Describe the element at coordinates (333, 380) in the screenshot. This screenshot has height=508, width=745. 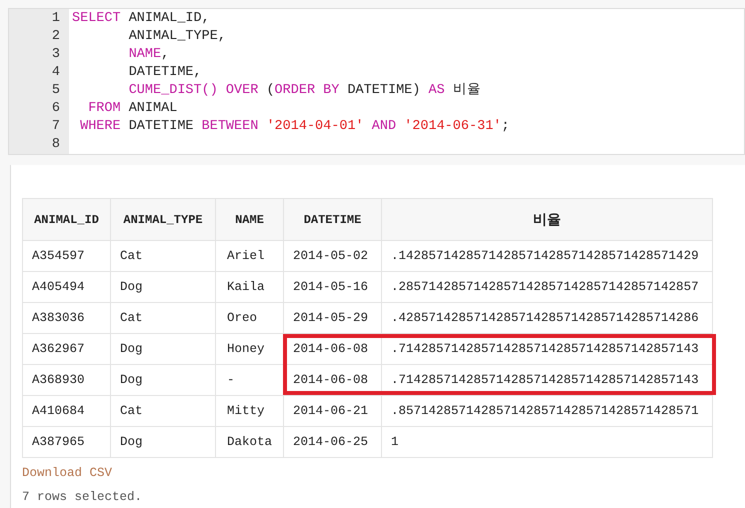
I see `table-cell: 2014-06-08` at that location.